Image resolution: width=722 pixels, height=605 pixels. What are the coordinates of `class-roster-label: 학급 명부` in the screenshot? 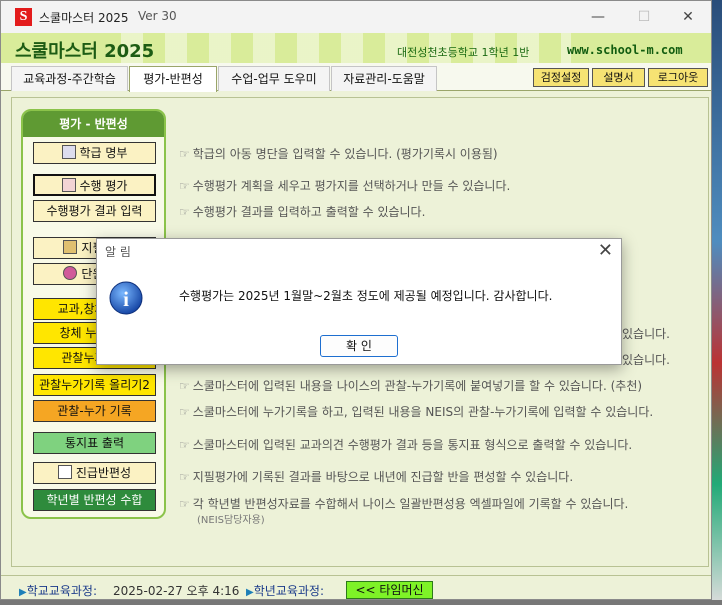 It's located at (103, 153).